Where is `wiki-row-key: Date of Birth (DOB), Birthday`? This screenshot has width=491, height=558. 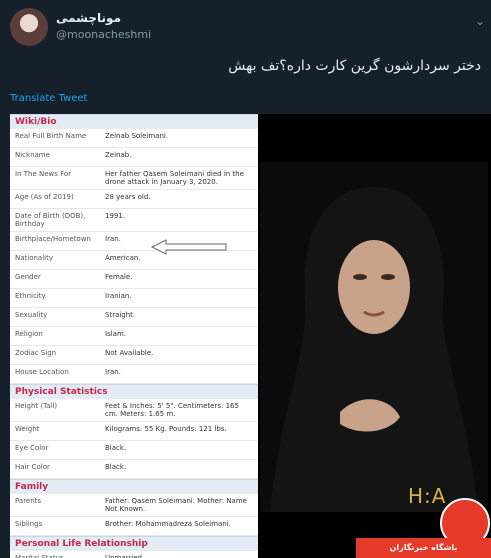
wiki-row-key: Date of Birth (DOB), Birthday is located at coordinates (50, 220).